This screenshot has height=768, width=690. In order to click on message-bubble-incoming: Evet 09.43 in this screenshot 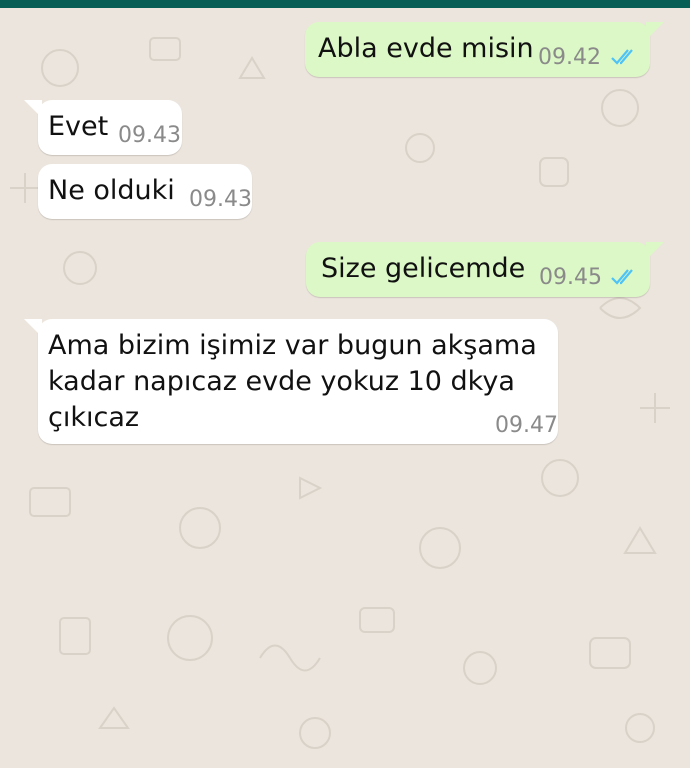, I will do `click(103, 127)`.